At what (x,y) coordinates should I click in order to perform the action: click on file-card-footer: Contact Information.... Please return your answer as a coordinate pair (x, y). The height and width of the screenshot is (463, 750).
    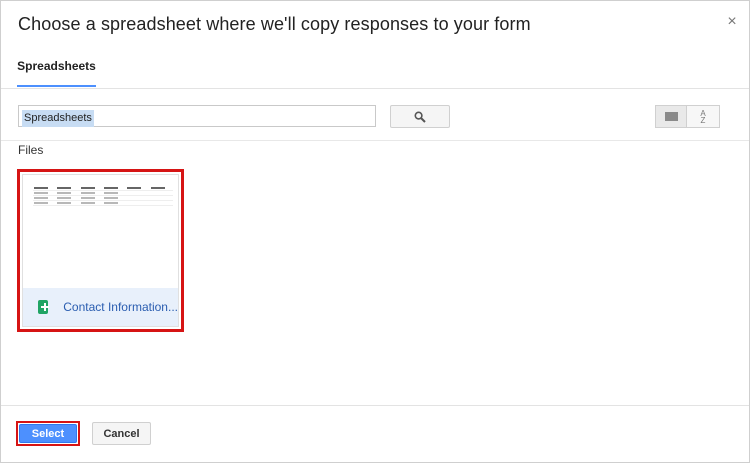
    Looking at the image, I should click on (100, 307).